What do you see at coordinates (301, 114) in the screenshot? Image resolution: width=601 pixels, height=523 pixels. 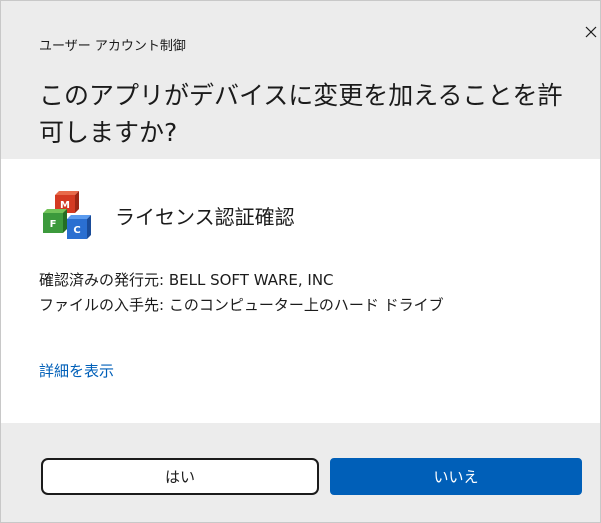 I see `permission-question: このアプリがデバイスに変更を加えることを許可しますか?` at bounding box center [301, 114].